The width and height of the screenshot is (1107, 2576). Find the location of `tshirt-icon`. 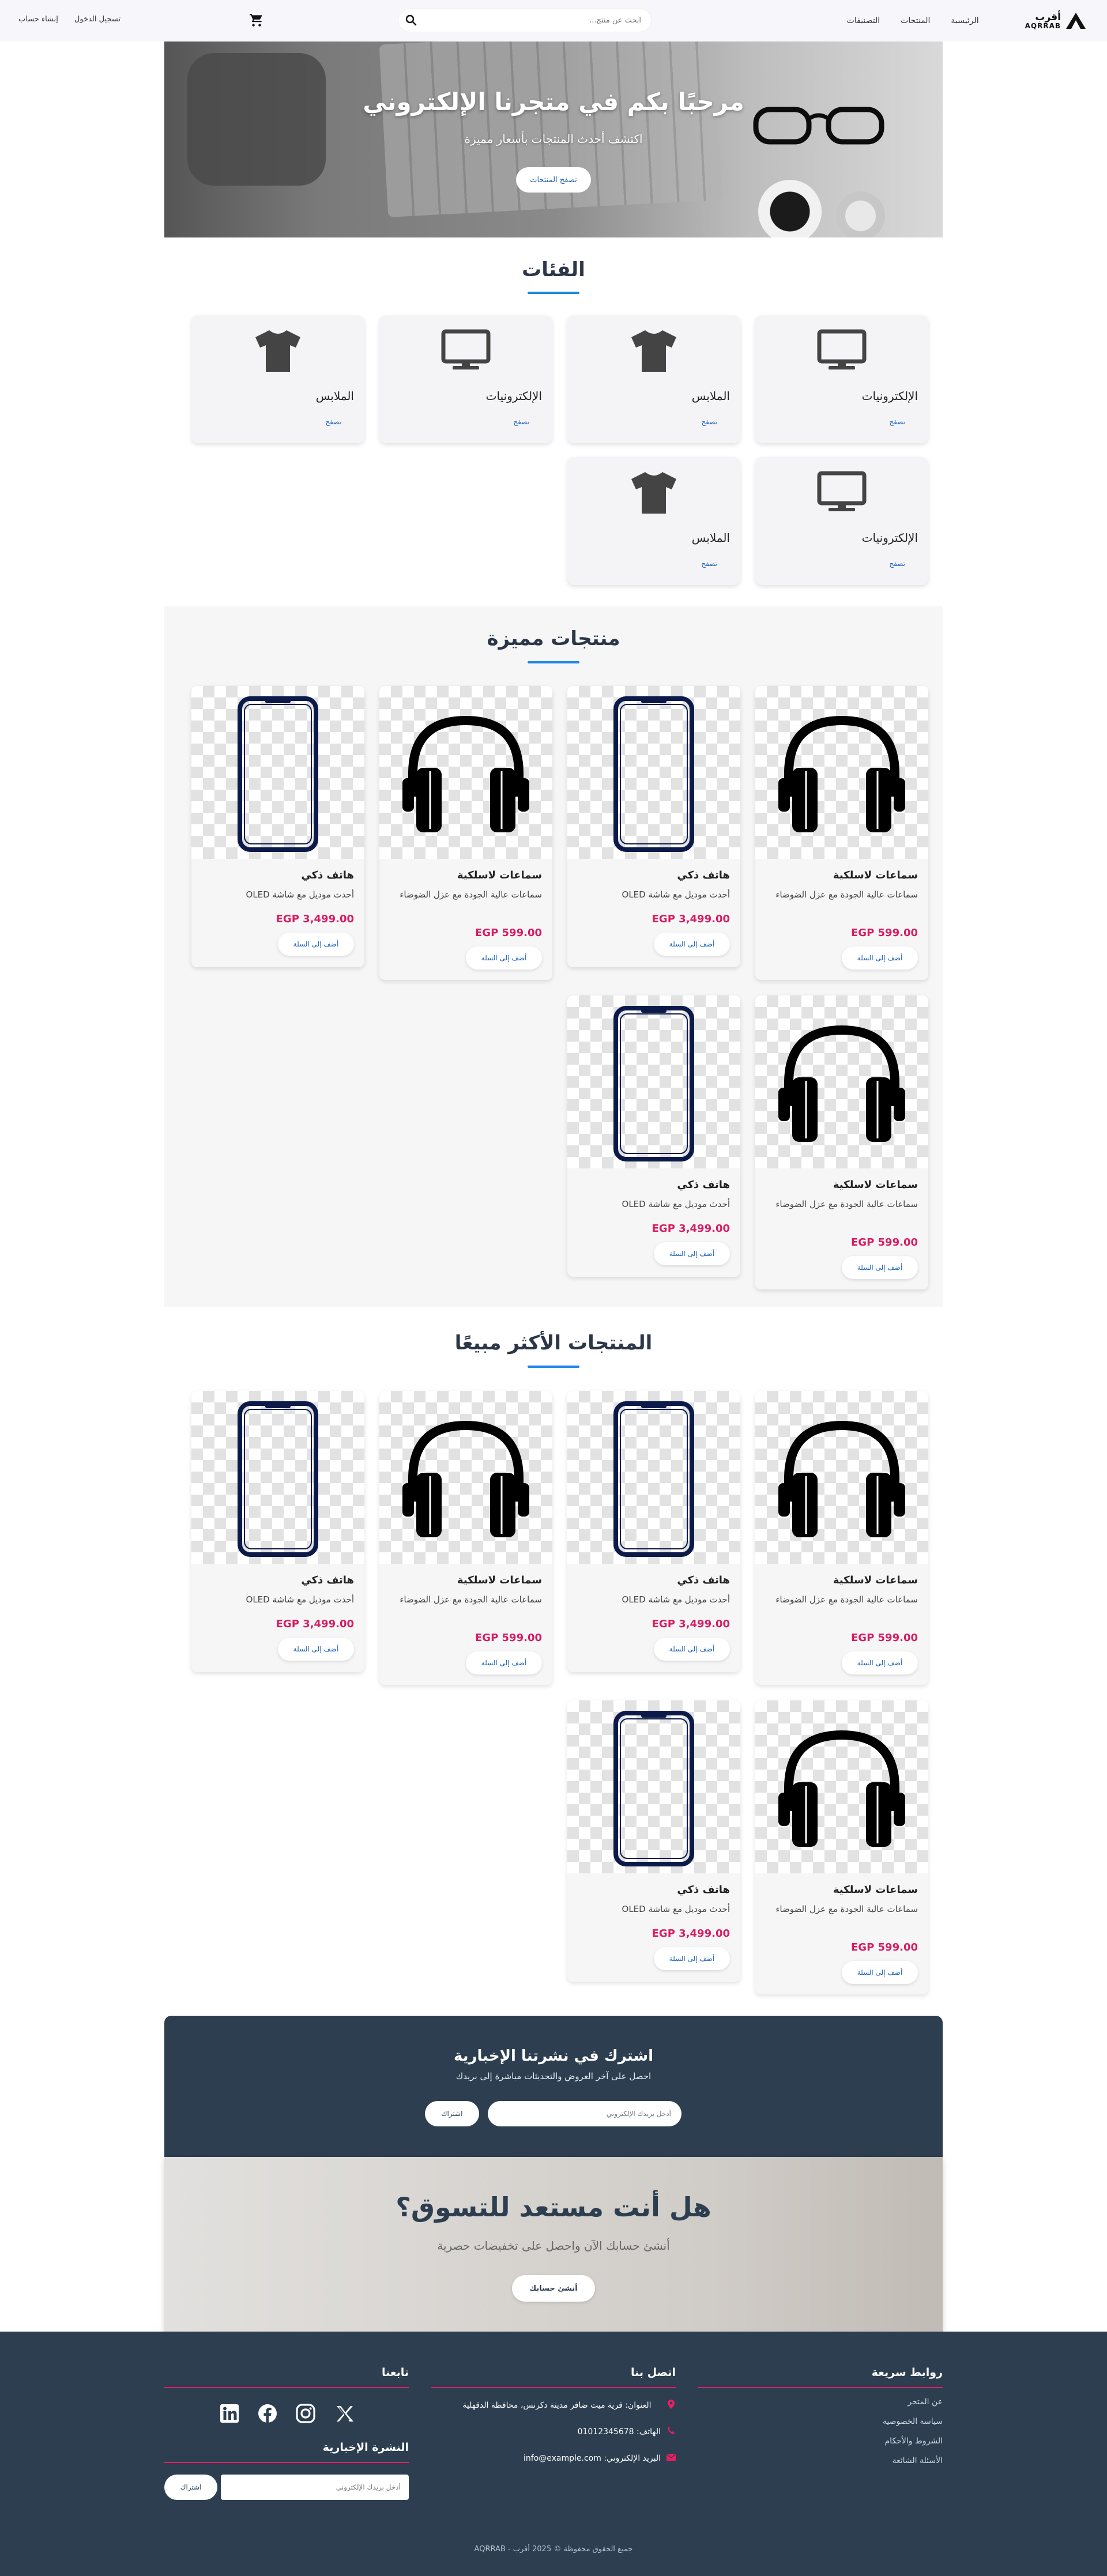

tshirt-icon is located at coordinates (654, 492).